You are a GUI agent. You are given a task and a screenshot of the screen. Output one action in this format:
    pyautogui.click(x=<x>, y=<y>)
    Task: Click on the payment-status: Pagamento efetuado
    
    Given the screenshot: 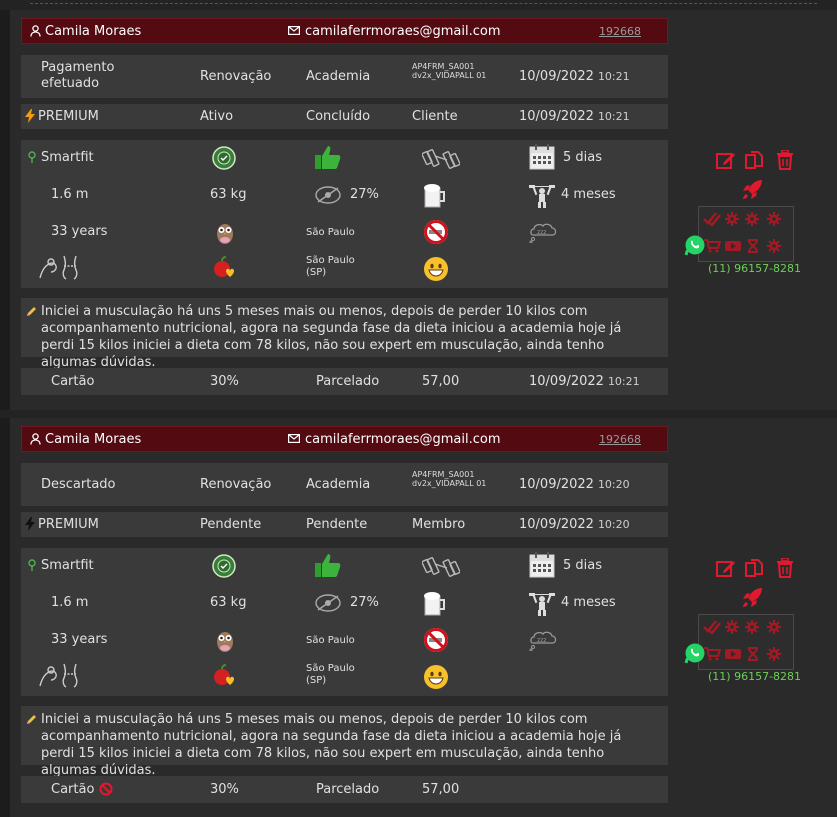 What is the action you would take?
    pyautogui.click(x=78, y=75)
    